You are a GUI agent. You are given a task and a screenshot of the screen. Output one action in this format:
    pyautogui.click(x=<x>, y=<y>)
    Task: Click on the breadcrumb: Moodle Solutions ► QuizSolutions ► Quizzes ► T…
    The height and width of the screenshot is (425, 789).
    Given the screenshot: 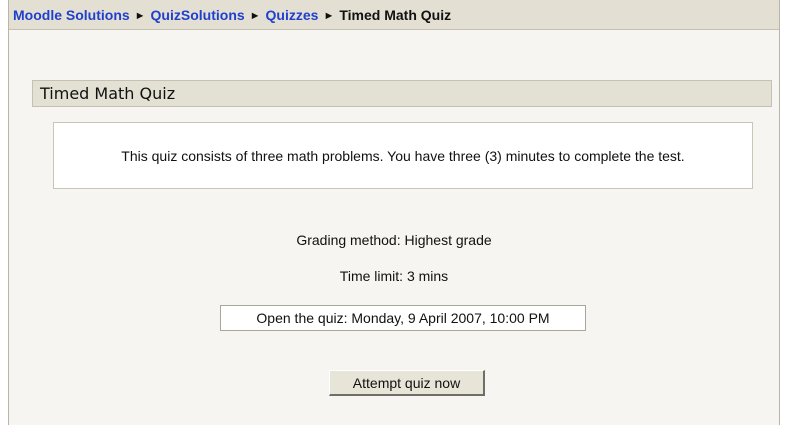 What is the action you would take?
    pyautogui.click(x=394, y=15)
    